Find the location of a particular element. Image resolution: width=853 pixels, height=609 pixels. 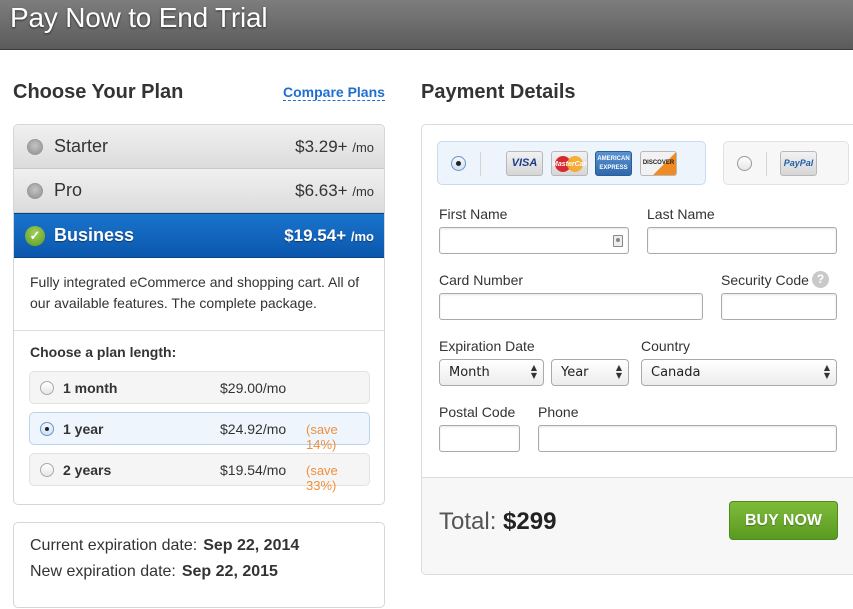

mastercard-icon: MasterCard is located at coordinates (569, 163).